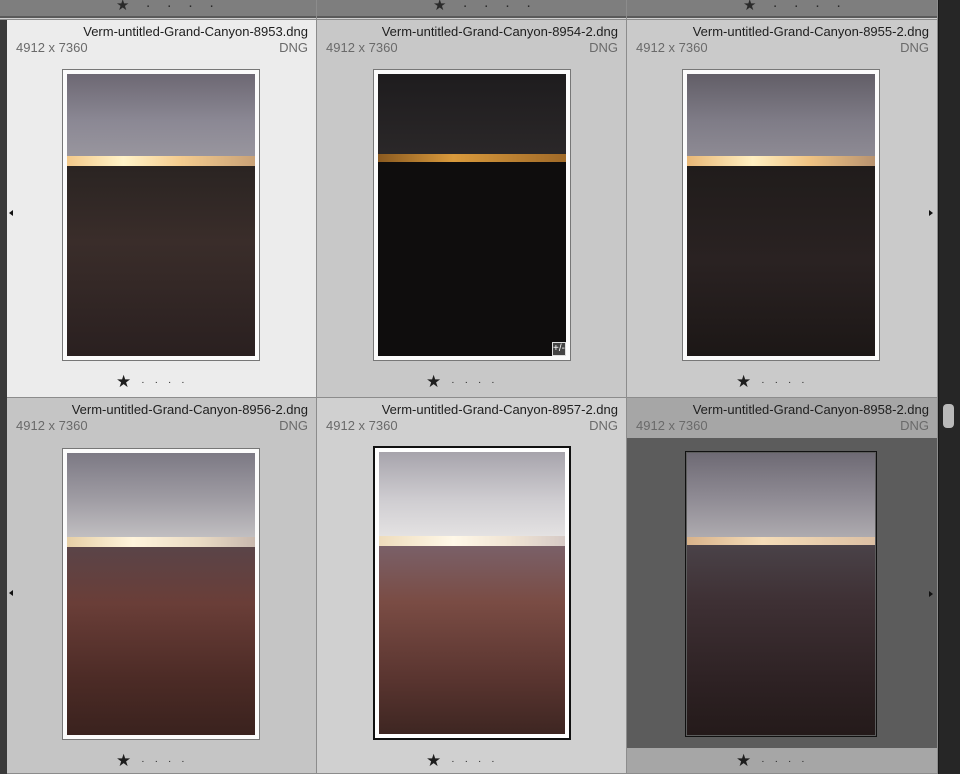 The width and height of the screenshot is (960, 774). I want to click on thumbnail-selected, so click(472, 593).